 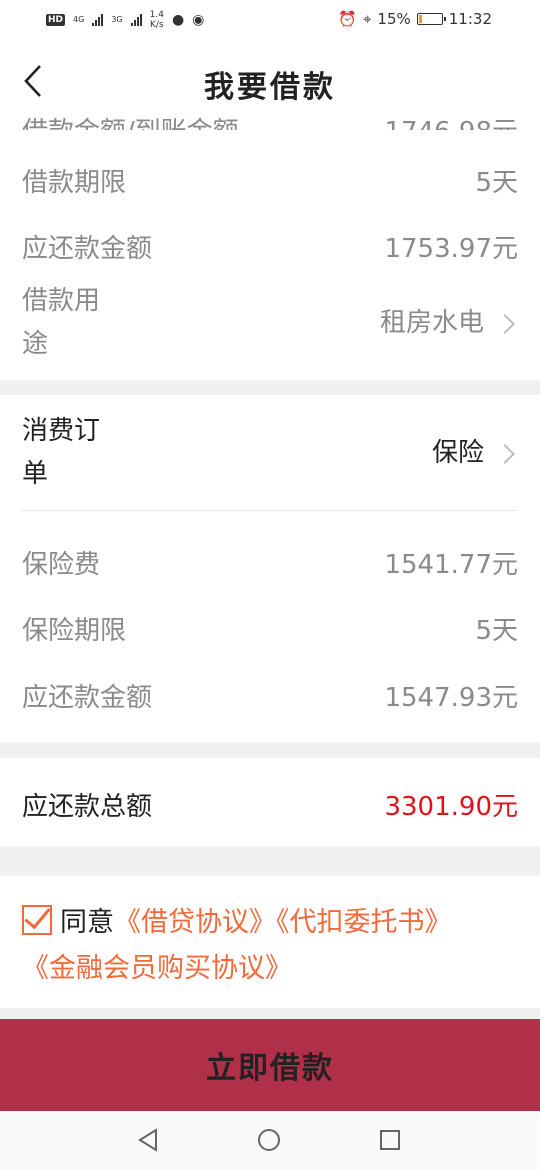 I want to click on total-value: 3301.90元, so click(x=451, y=806).